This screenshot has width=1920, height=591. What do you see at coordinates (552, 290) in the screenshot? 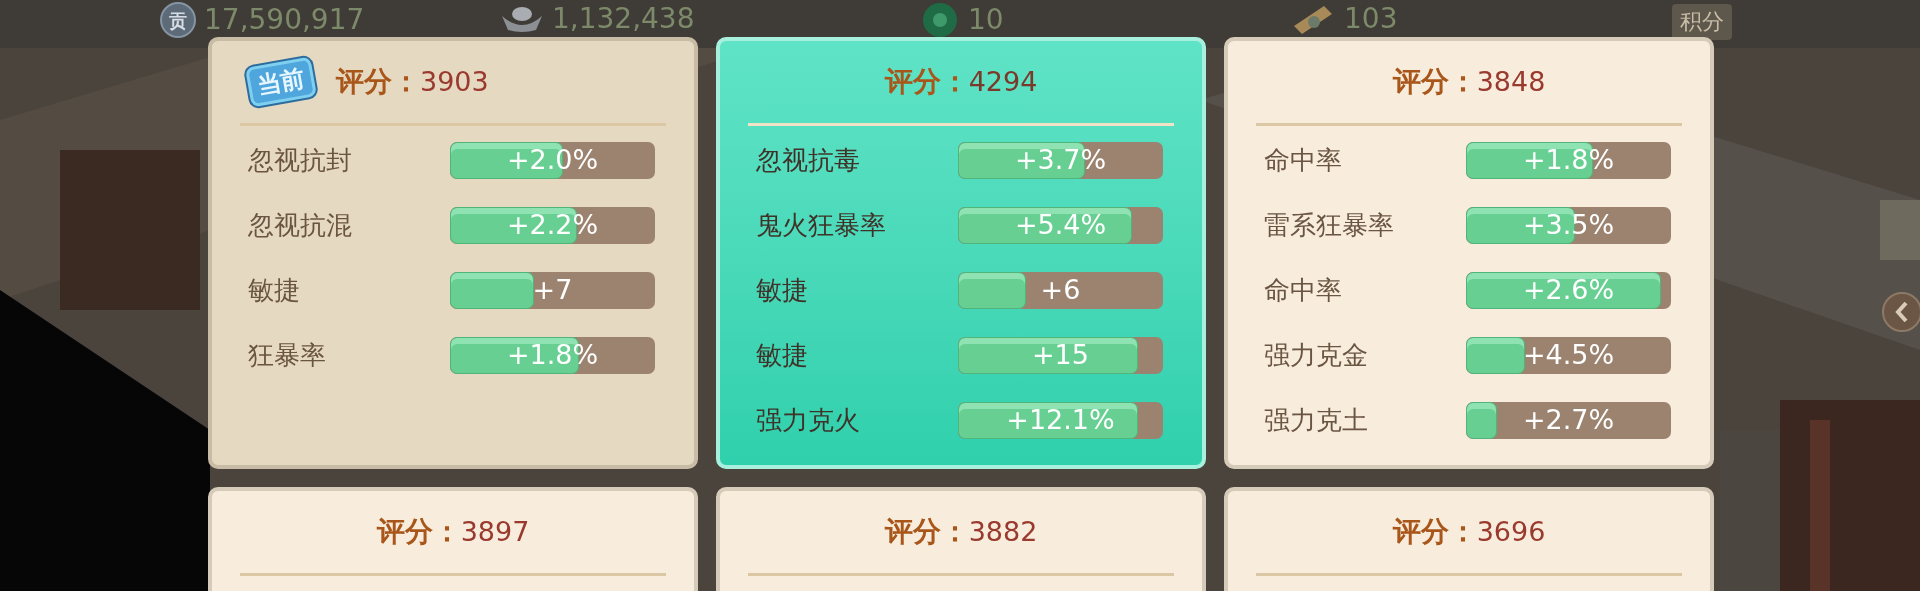
I see `stat-value: +7` at bounding box center [552, 290].